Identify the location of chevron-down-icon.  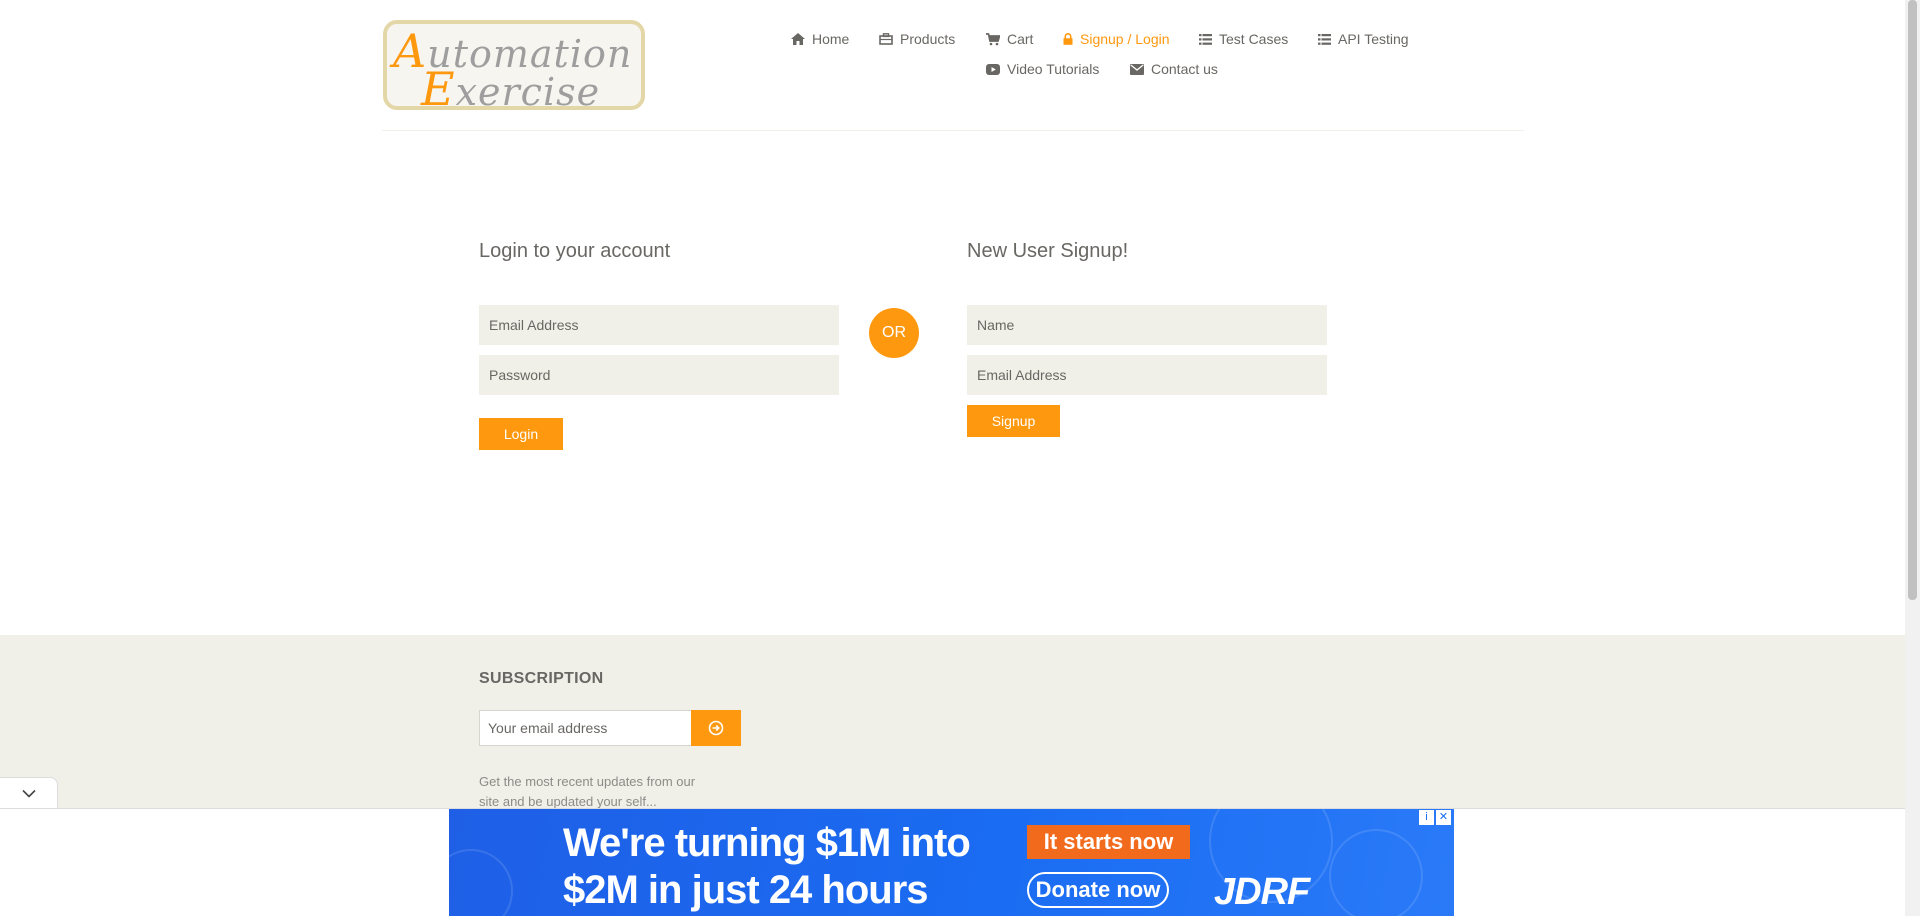
(28, 793).